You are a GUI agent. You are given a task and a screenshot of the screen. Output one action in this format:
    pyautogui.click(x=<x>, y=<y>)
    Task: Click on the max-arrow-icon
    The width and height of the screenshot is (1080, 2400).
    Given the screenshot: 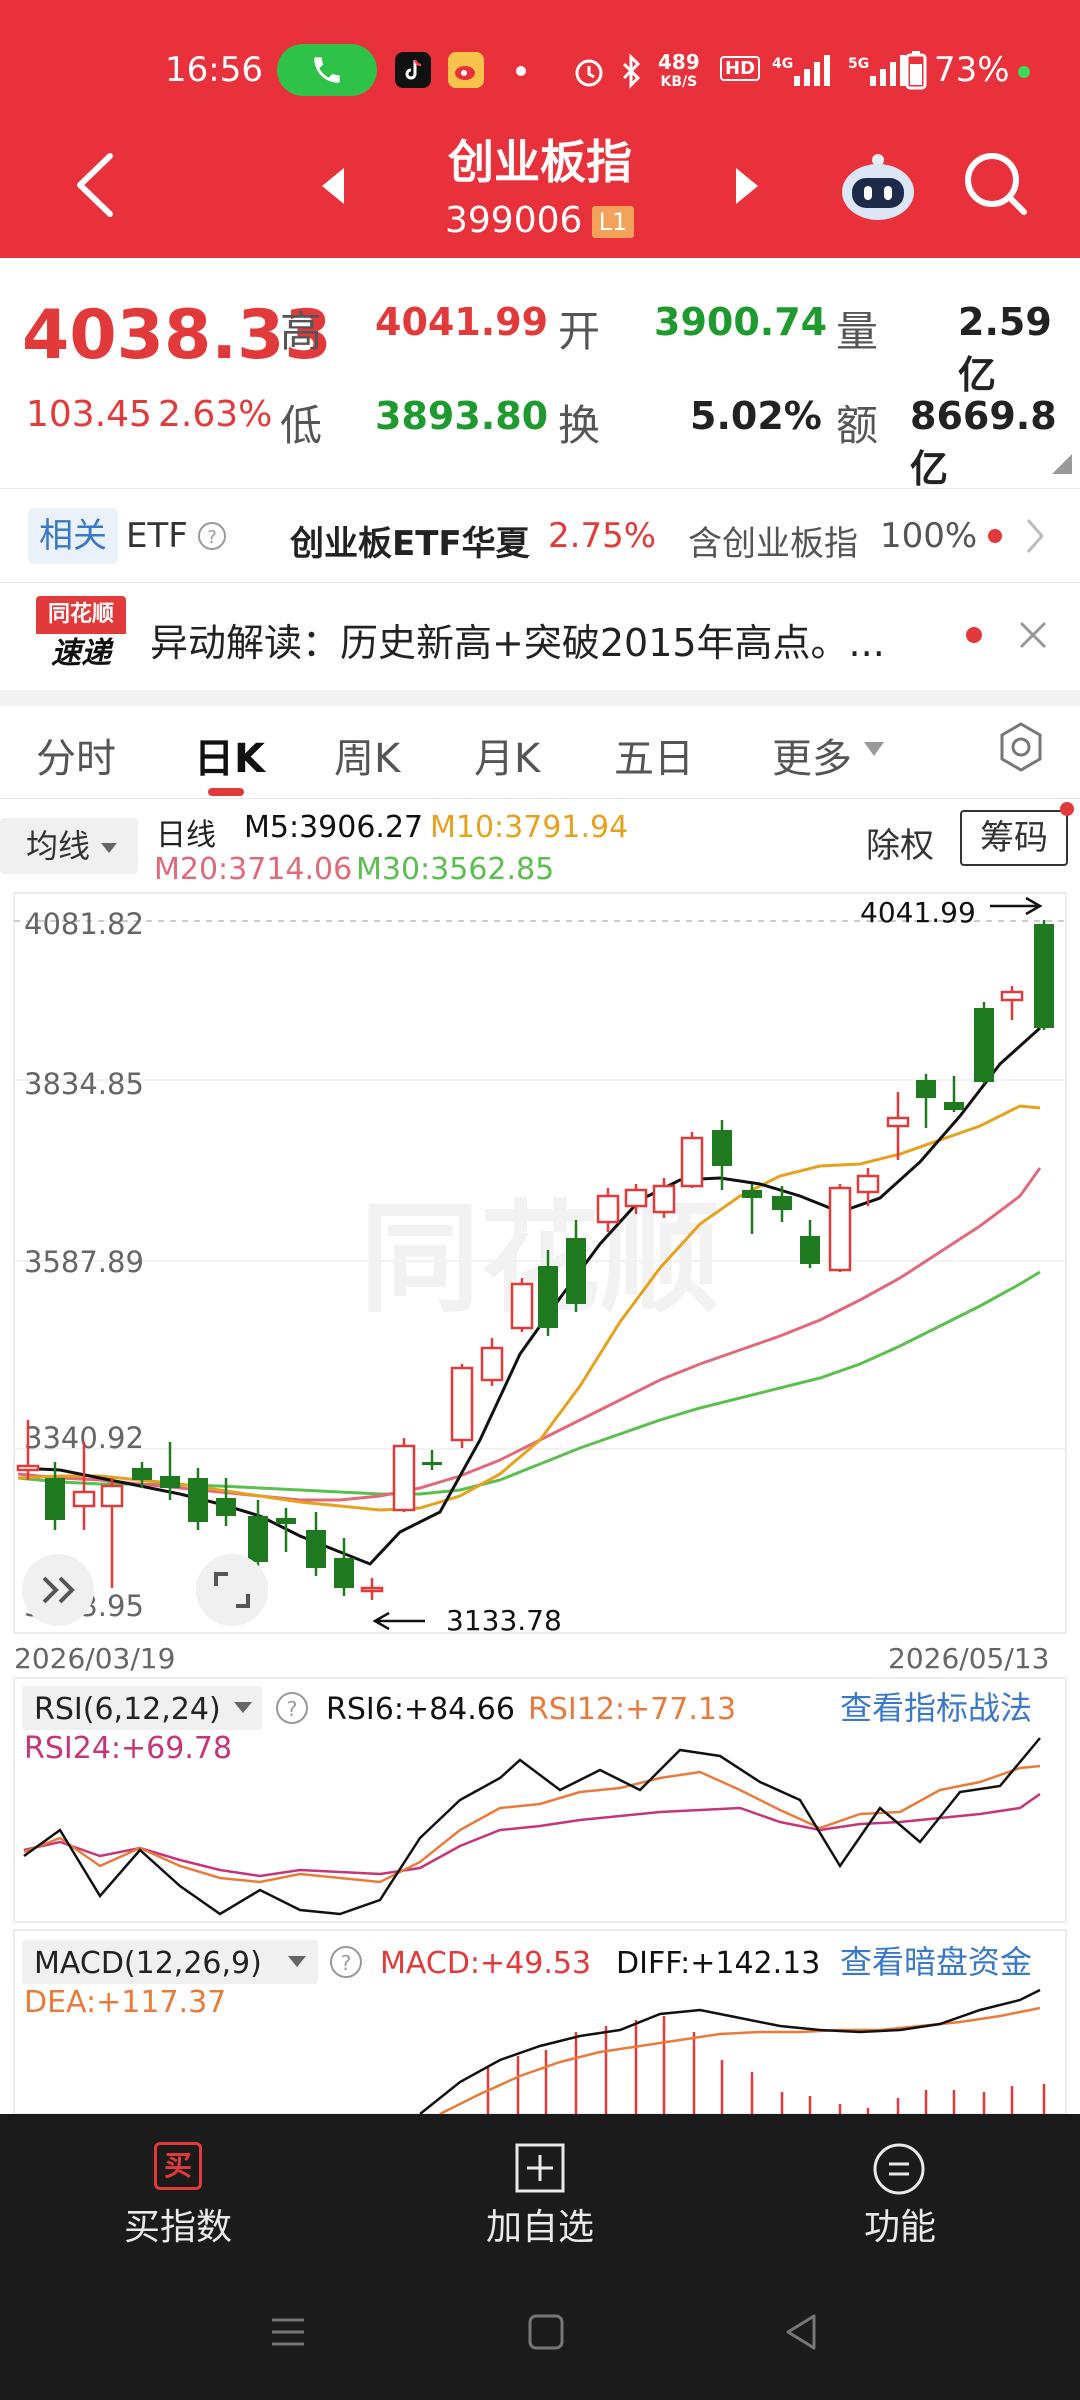 What is the action you would take?
    pyautogui.click(x=1016, y=906)
    